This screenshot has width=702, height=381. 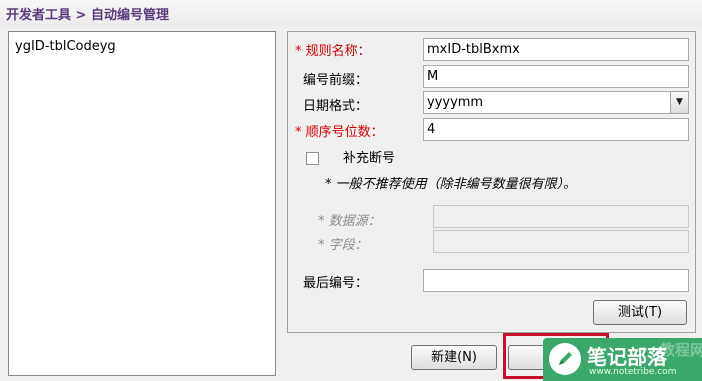 I want to click on field-label: * 字段：, so click(x=343, y=245).